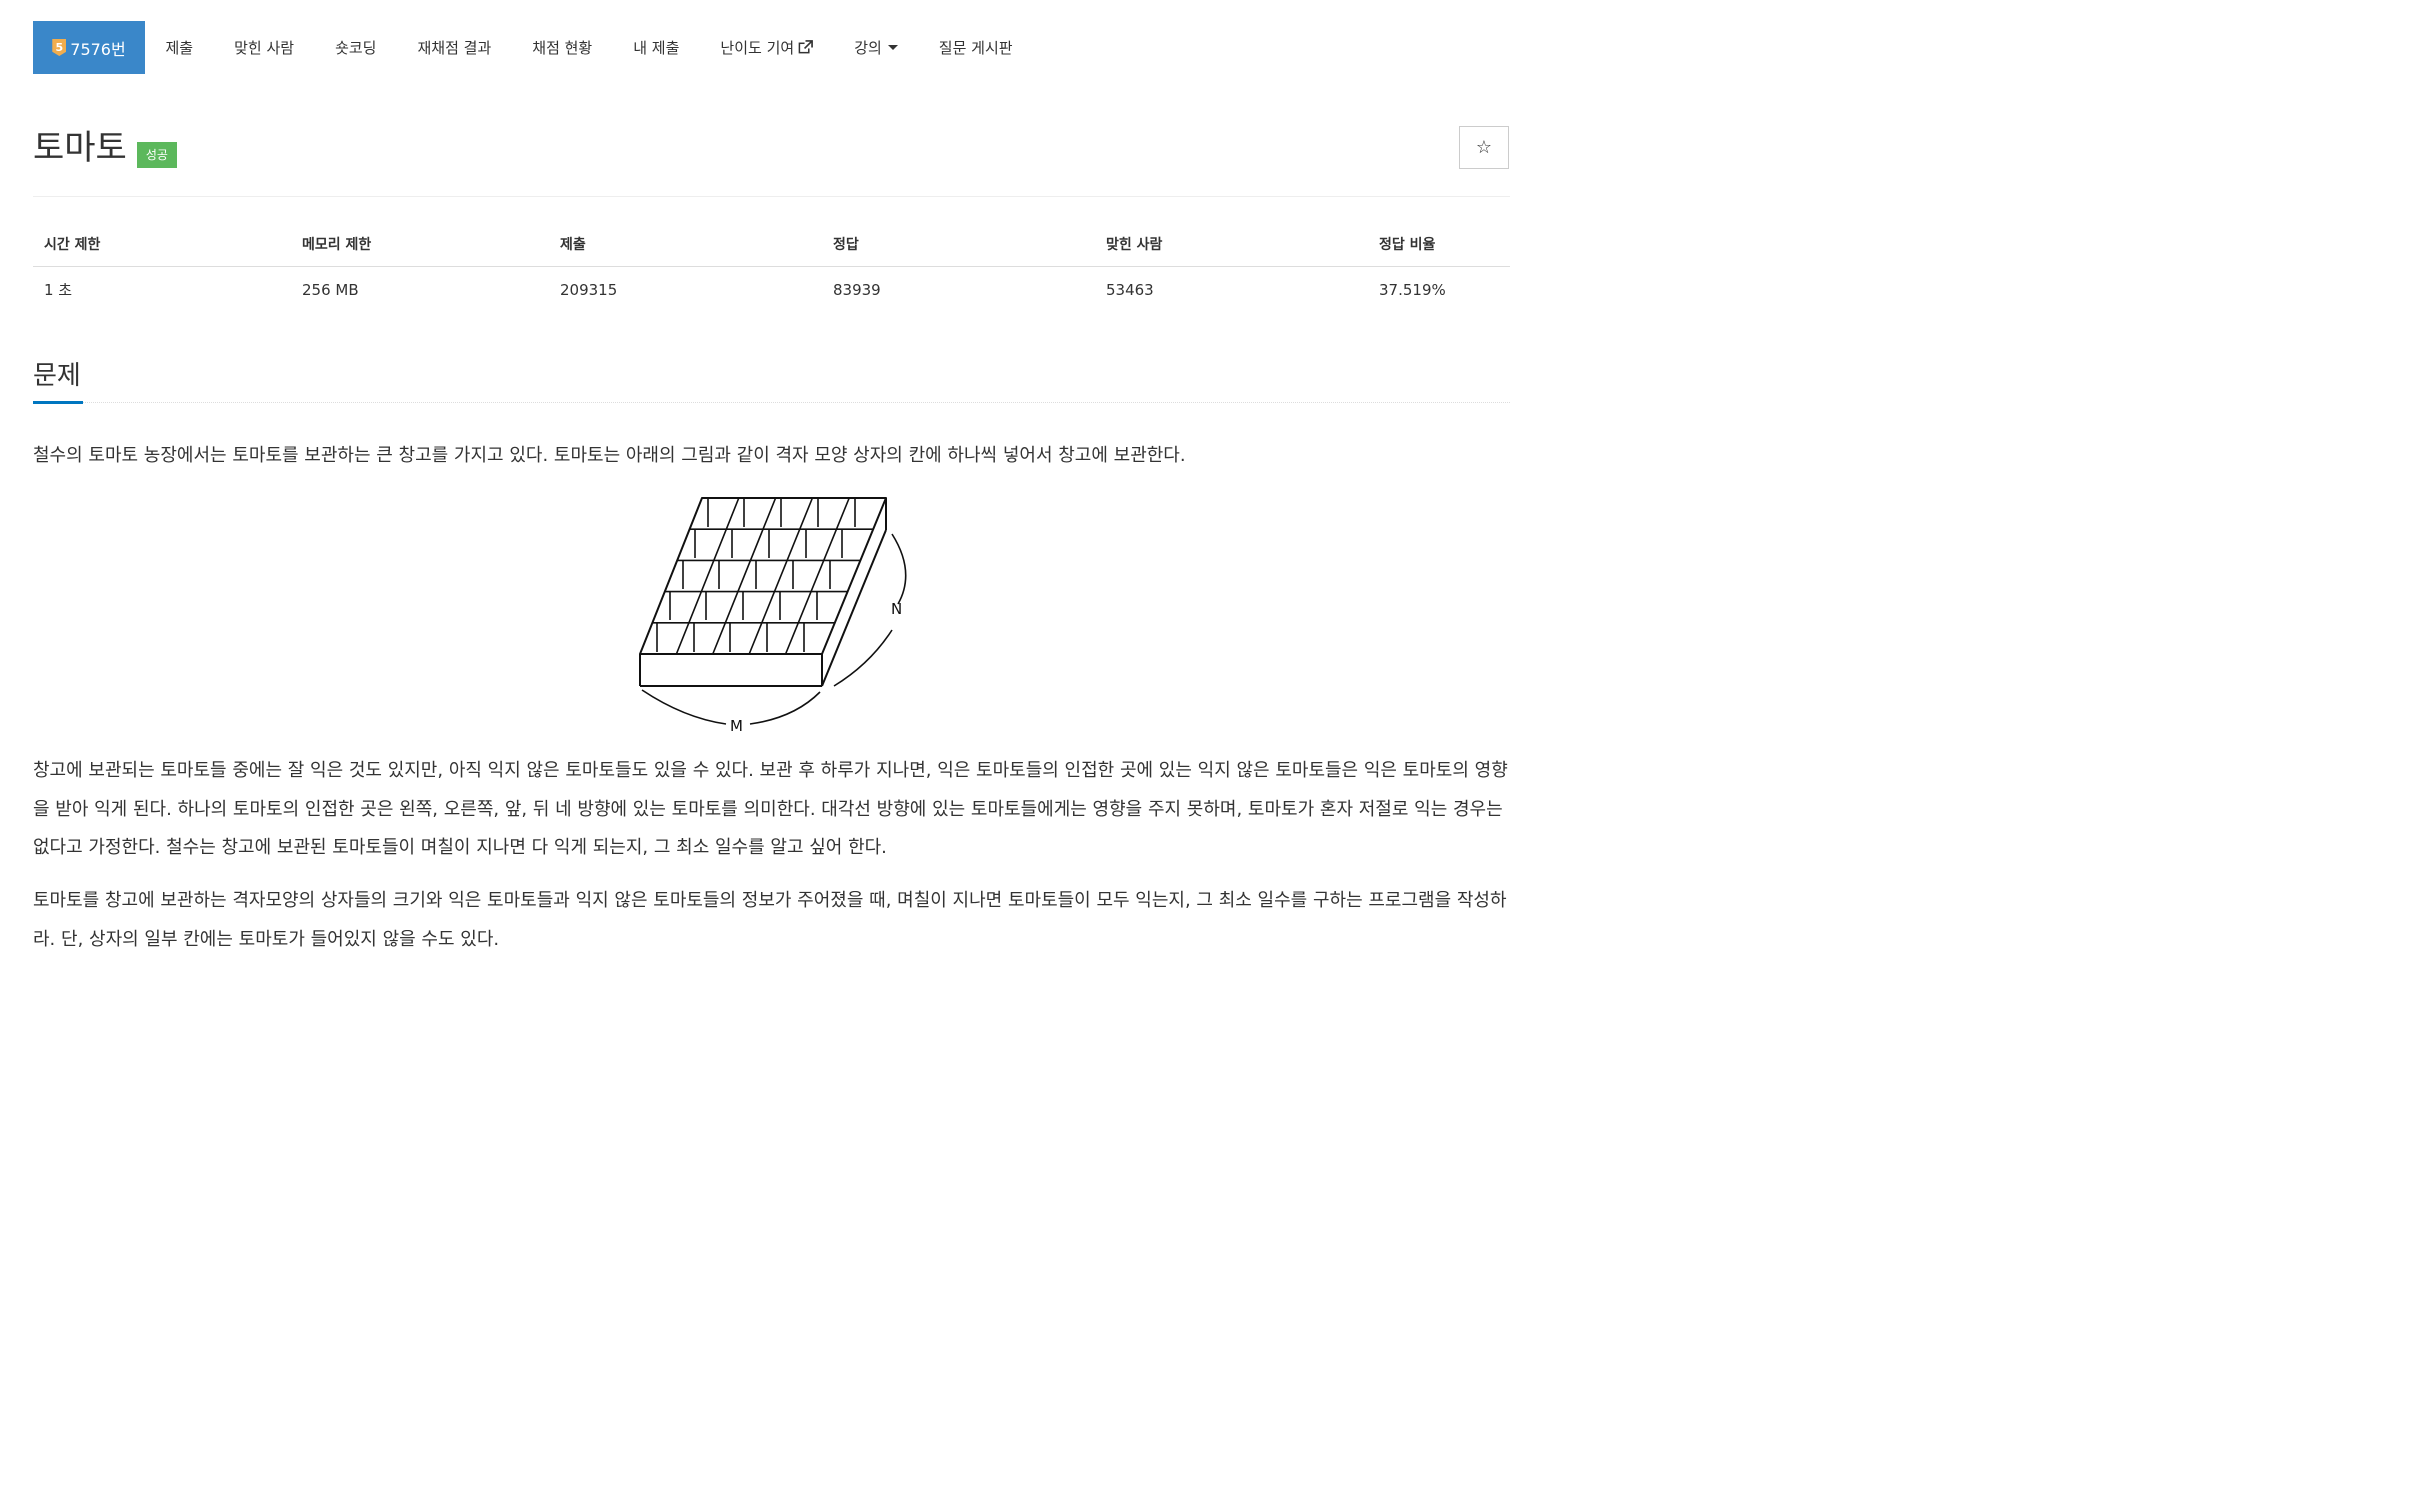 The height and width of the screenshot is (1497, 2420). What do you see at coordinates (162, 244) in the screenshot?
I see `header-time-limit: 시간 제한` at bounding box center [162, 244].